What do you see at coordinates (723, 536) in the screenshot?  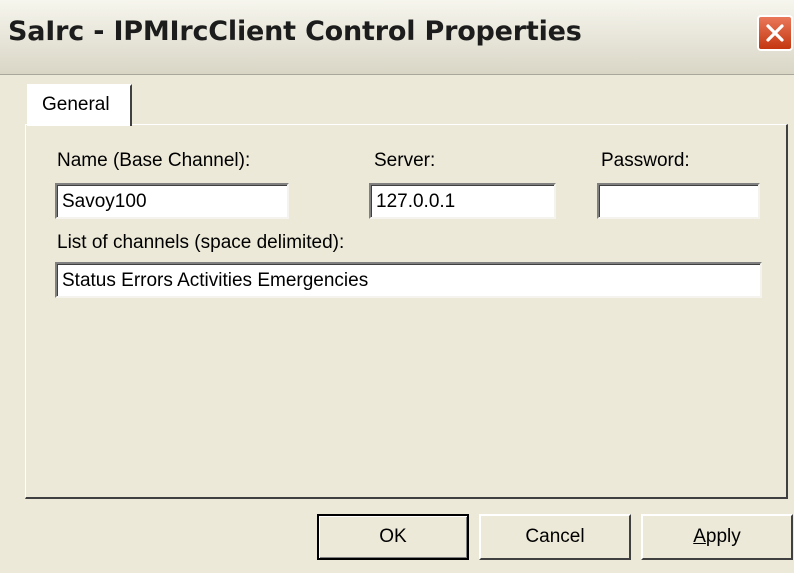 I see `apply-button-label: pply` at bounding box center [723, 536].